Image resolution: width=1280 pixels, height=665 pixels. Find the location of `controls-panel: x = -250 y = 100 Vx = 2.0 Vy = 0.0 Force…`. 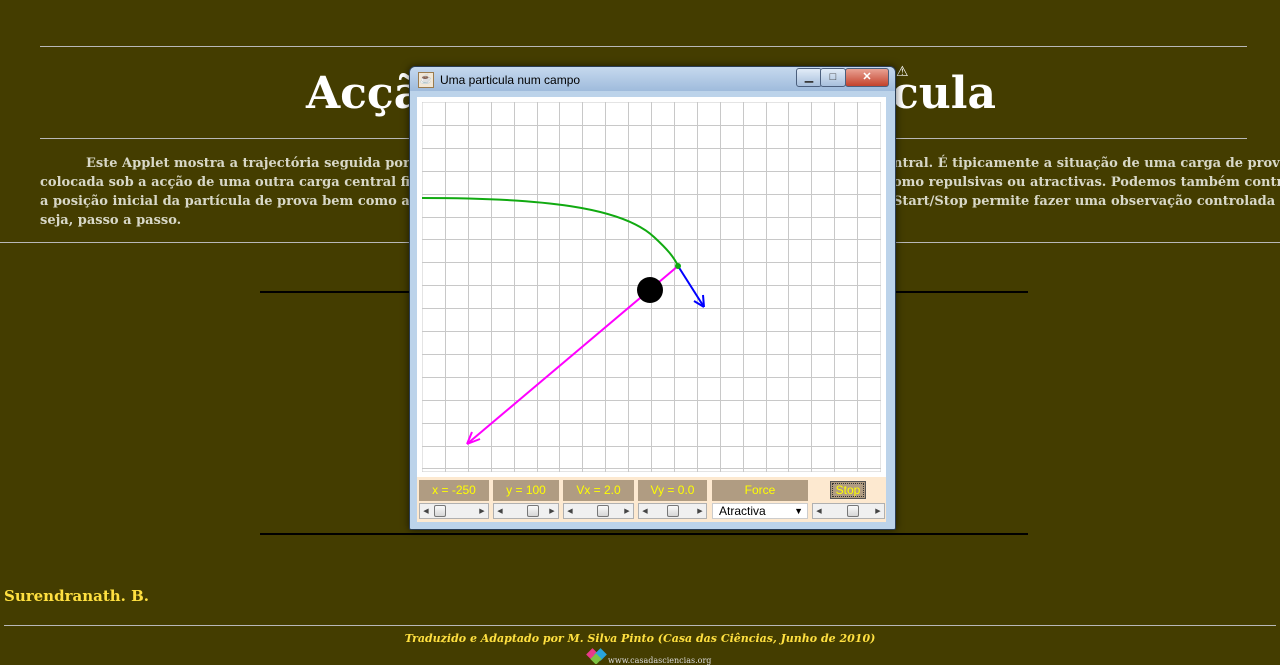

controls-panel: x = -250 y = 100 Vx = 2.0 Vy = 0.0 Force… is located at coordinates (651, 499).